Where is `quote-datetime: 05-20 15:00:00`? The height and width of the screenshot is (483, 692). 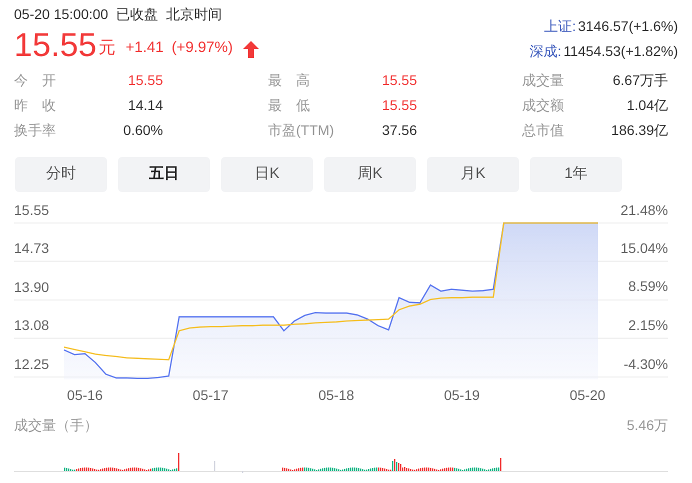 quote-datetime: 05-20 15:00:00 is located at coordinates (61, 14).